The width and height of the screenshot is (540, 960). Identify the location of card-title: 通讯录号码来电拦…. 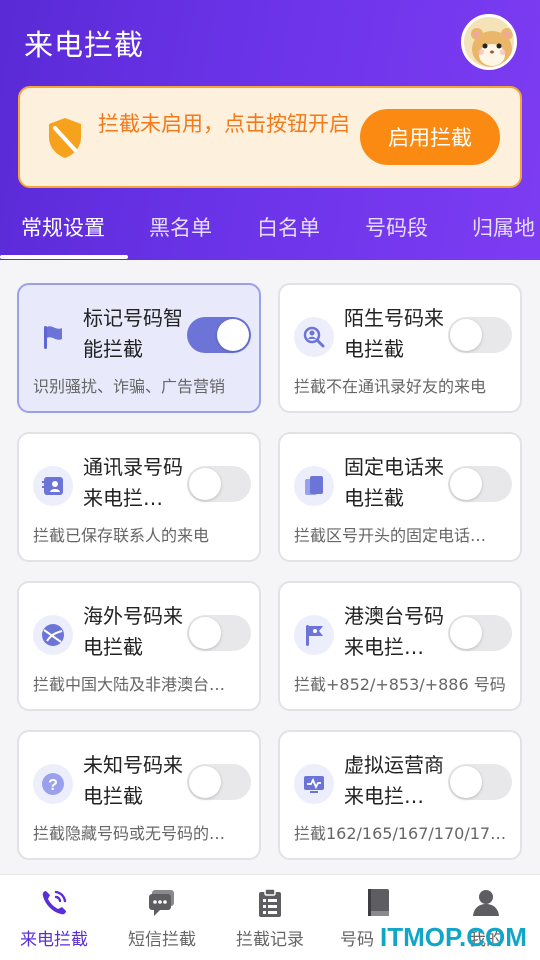
(133, 482).